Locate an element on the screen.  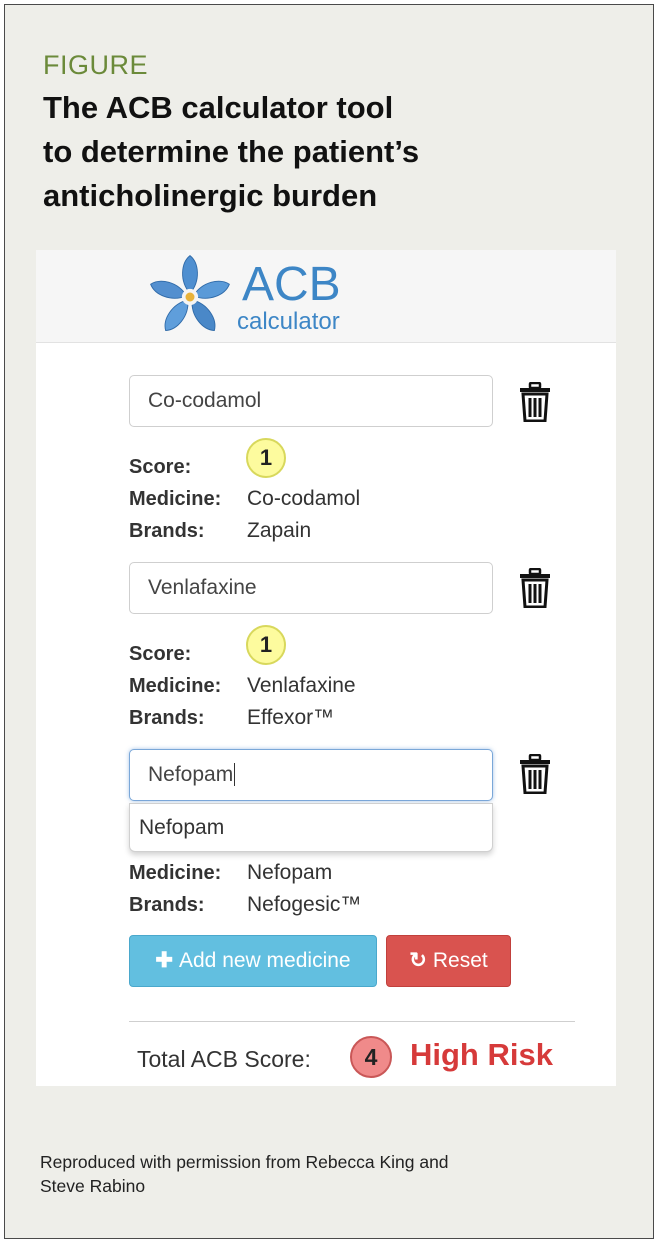
brands-value: Nefogesic™ is located at coordinates (304, 904).